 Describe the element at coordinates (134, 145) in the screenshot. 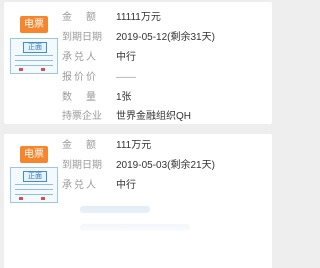

I see `amount-value: 111万元` at that location.